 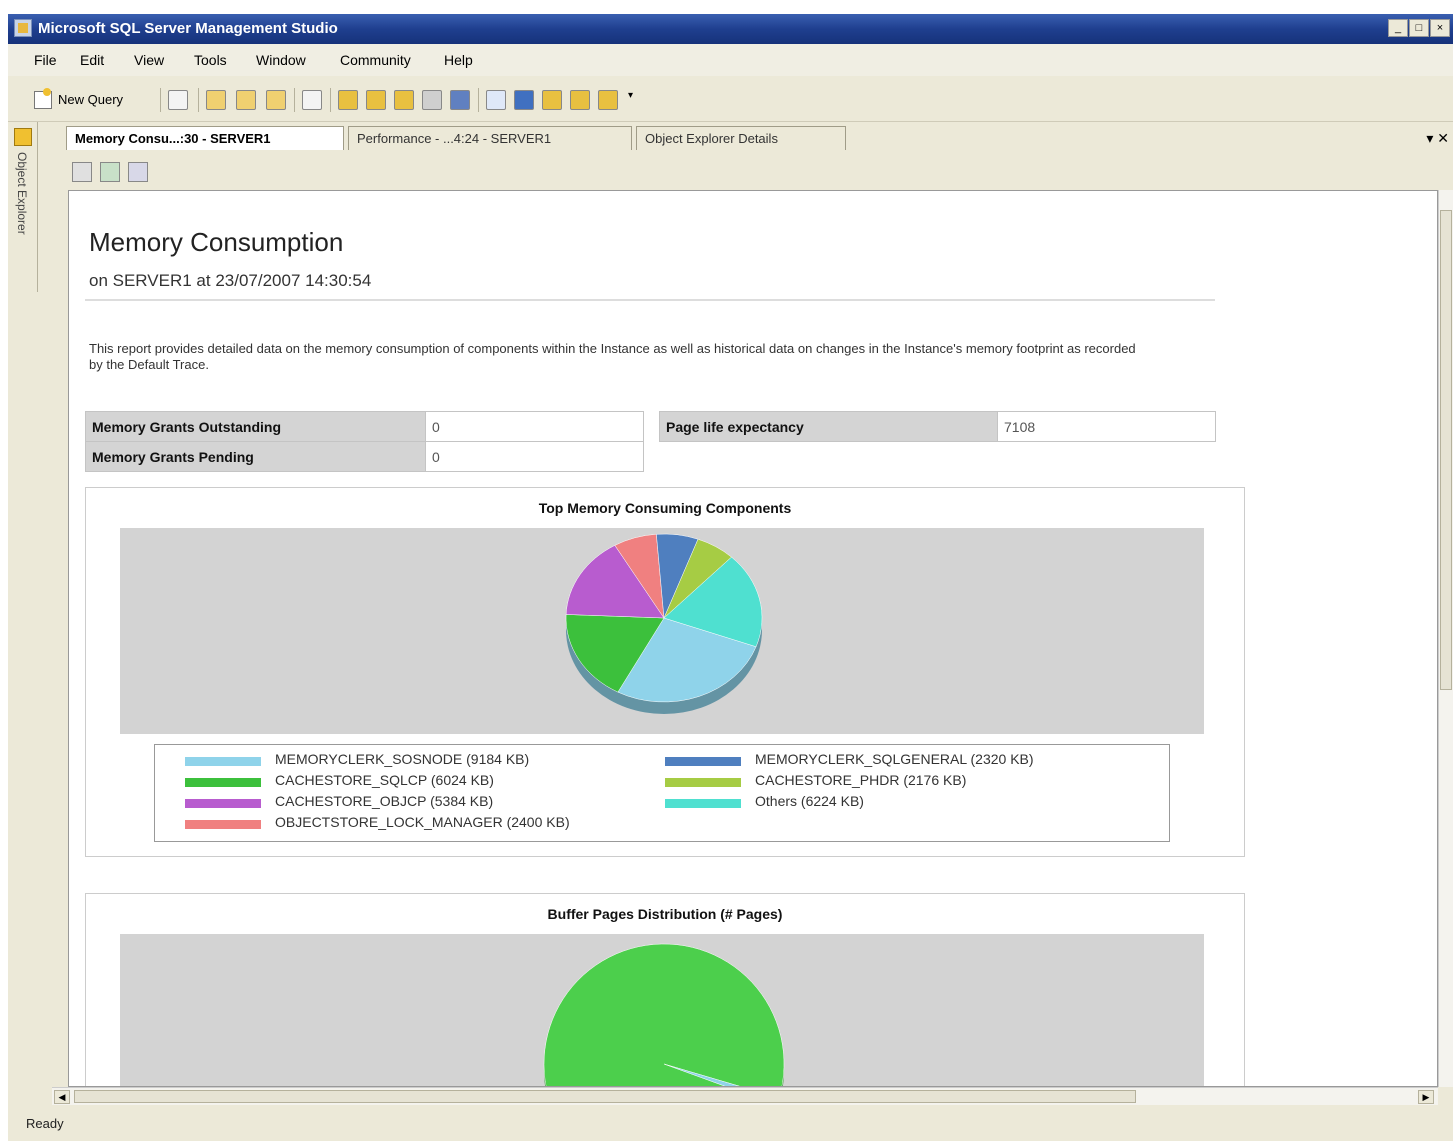 What do you see at coordinates (149, 60) in the screenshot?
I see `menu-view: View` at bounding box center [149, 60].